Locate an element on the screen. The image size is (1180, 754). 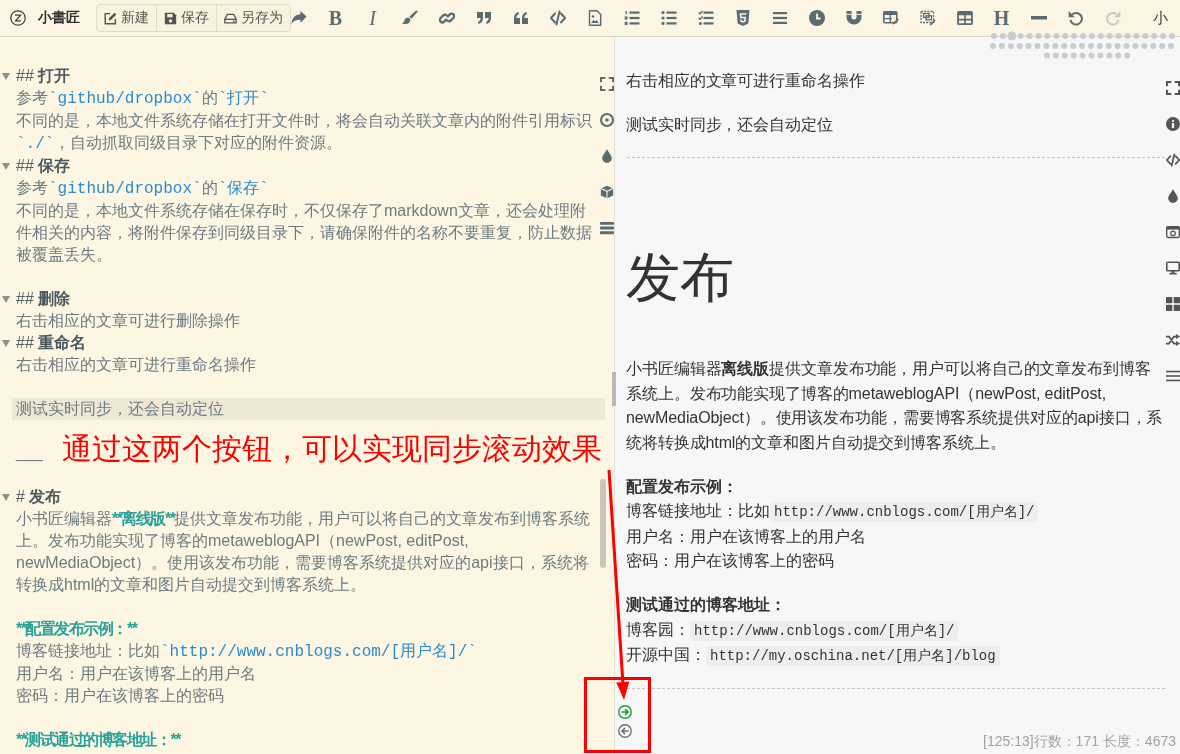
annotation-text: 通过这两个按钮，可以实现同步滚动效果 is located at coordinates (332, 449).